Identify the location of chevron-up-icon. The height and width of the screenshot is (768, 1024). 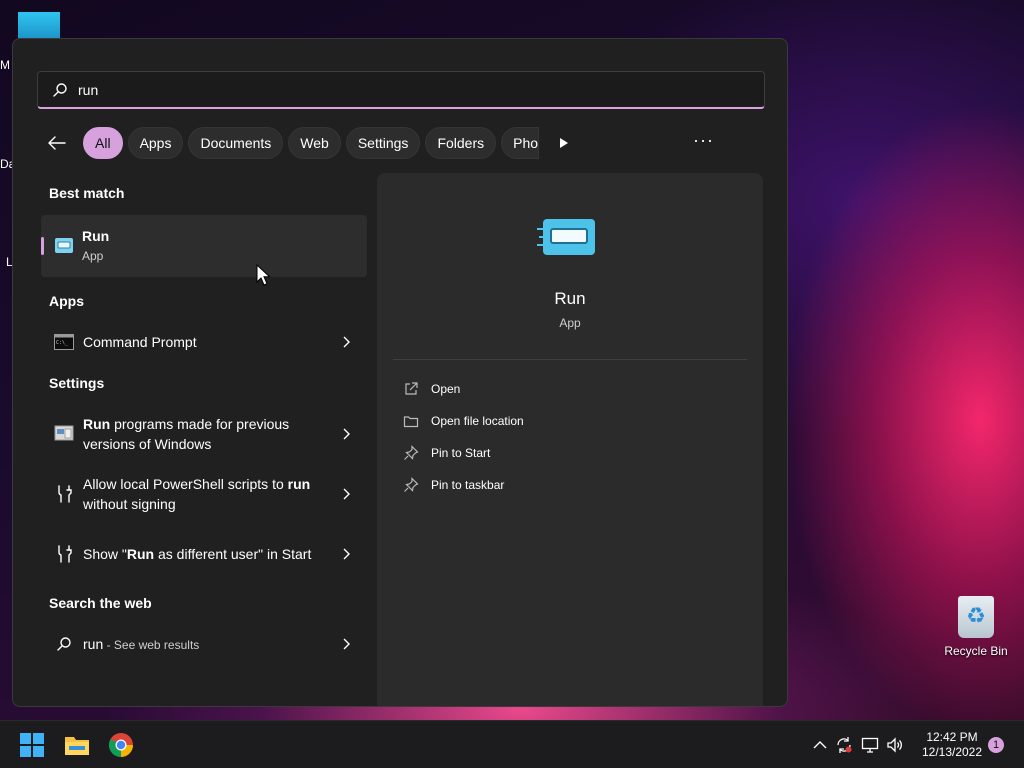
(820, 745).